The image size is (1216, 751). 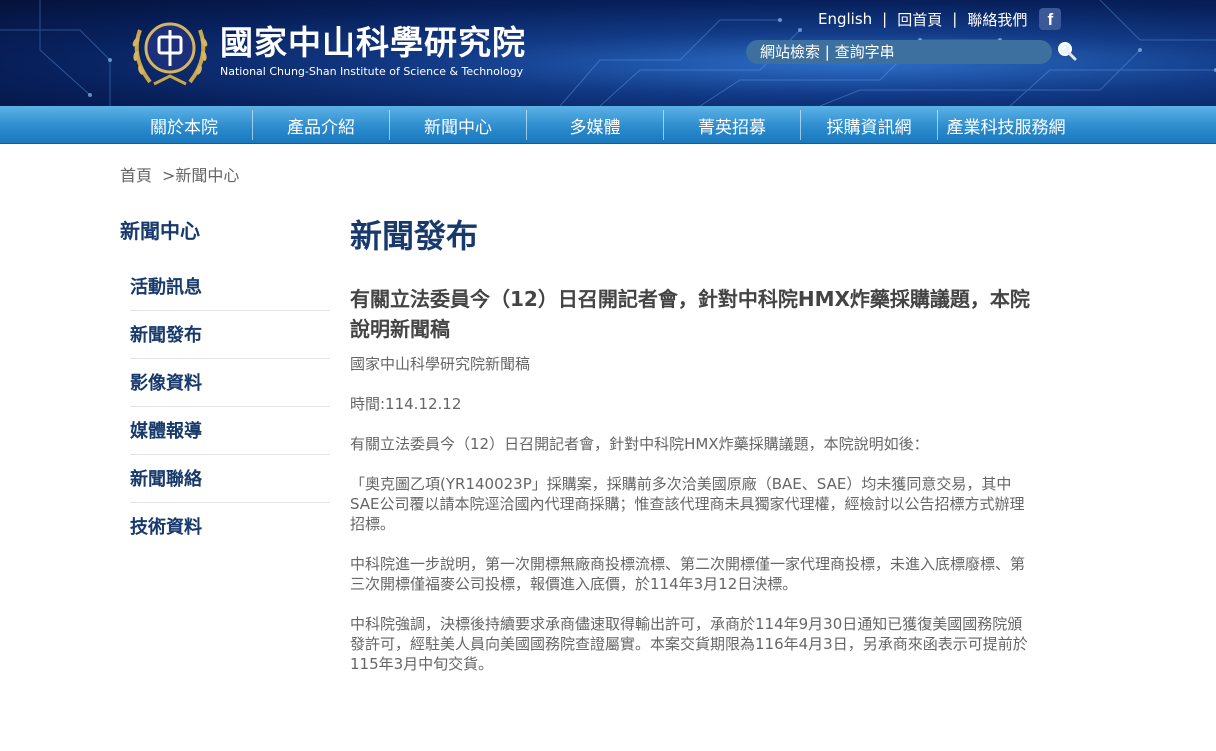 What do you see at coordinates (184, 124) in the screenshot?
I see `nav-about: 關於本院` at bounding box center [184, 124].